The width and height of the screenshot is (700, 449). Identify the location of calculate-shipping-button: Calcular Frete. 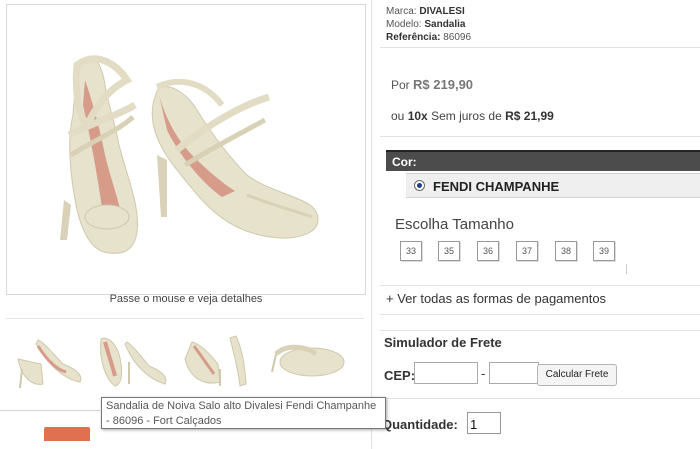
(577, 375).